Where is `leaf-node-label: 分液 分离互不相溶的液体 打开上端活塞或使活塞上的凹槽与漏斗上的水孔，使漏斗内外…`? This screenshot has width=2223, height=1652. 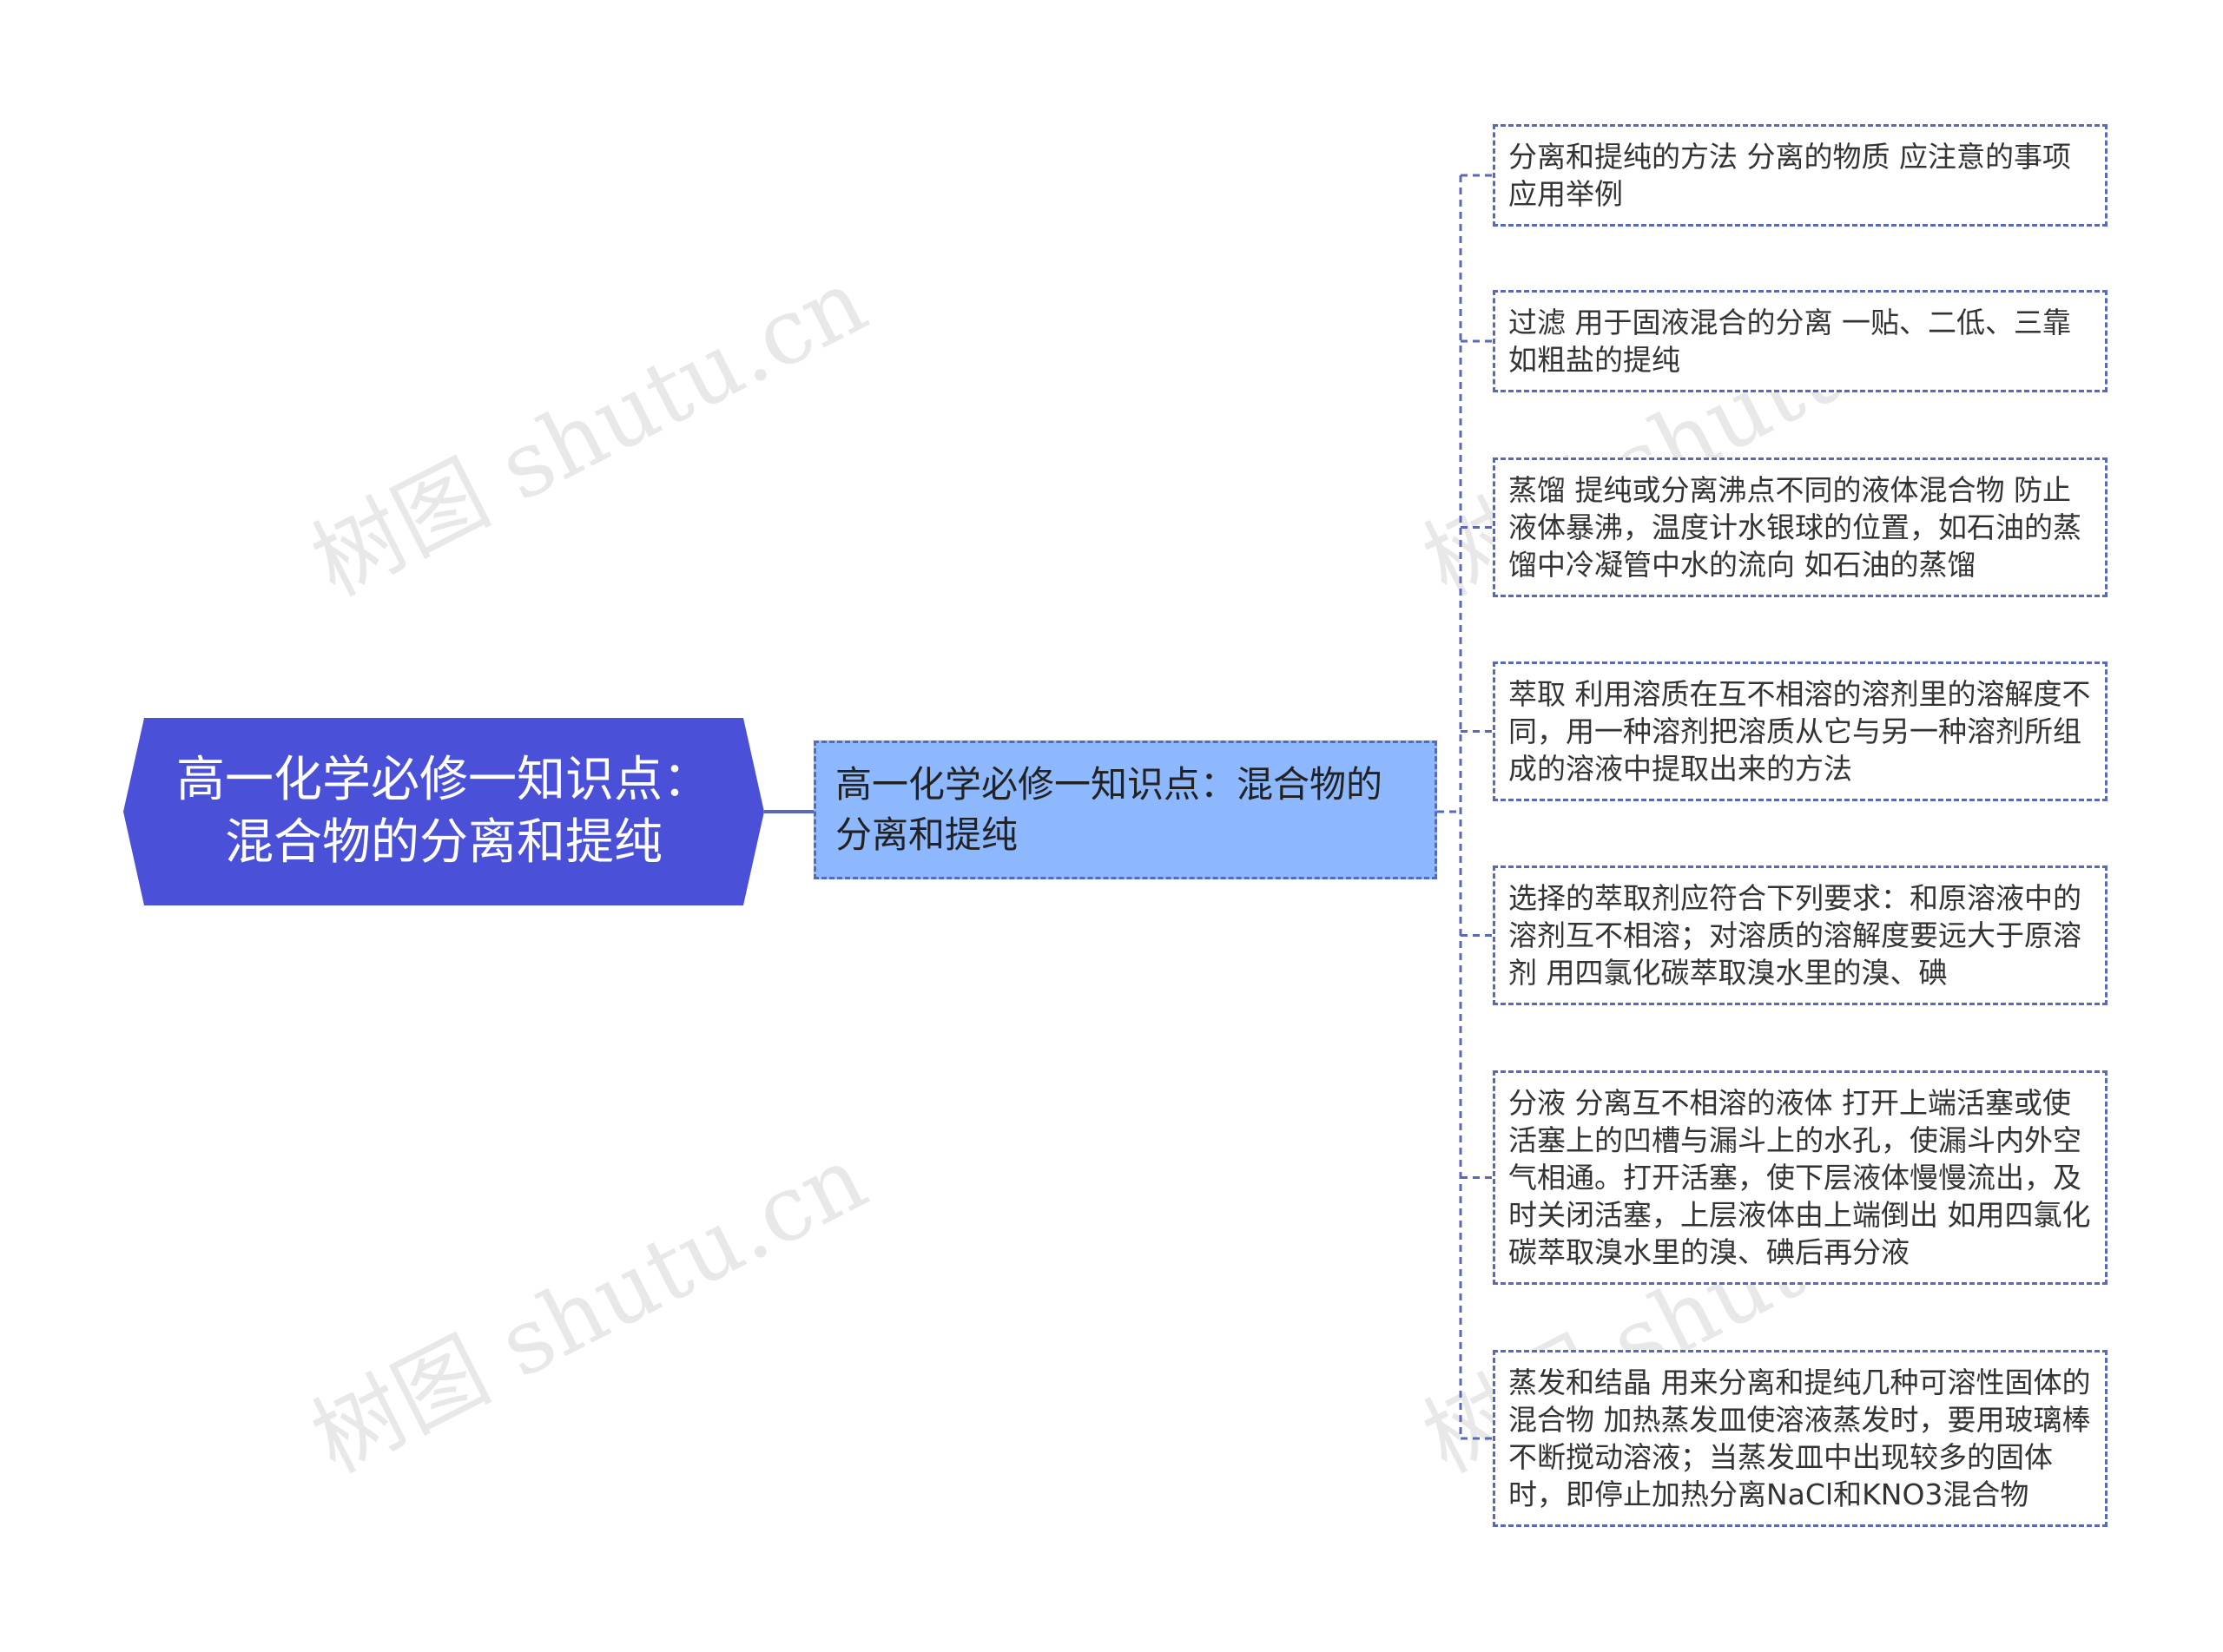
leaf-node-label: 分液 分离互不相溶的液体 打开上端活塞或使活塞上的凹槽与漏斗上的水孔，使漏斗内外… is located at coordinates (1800, 1177).